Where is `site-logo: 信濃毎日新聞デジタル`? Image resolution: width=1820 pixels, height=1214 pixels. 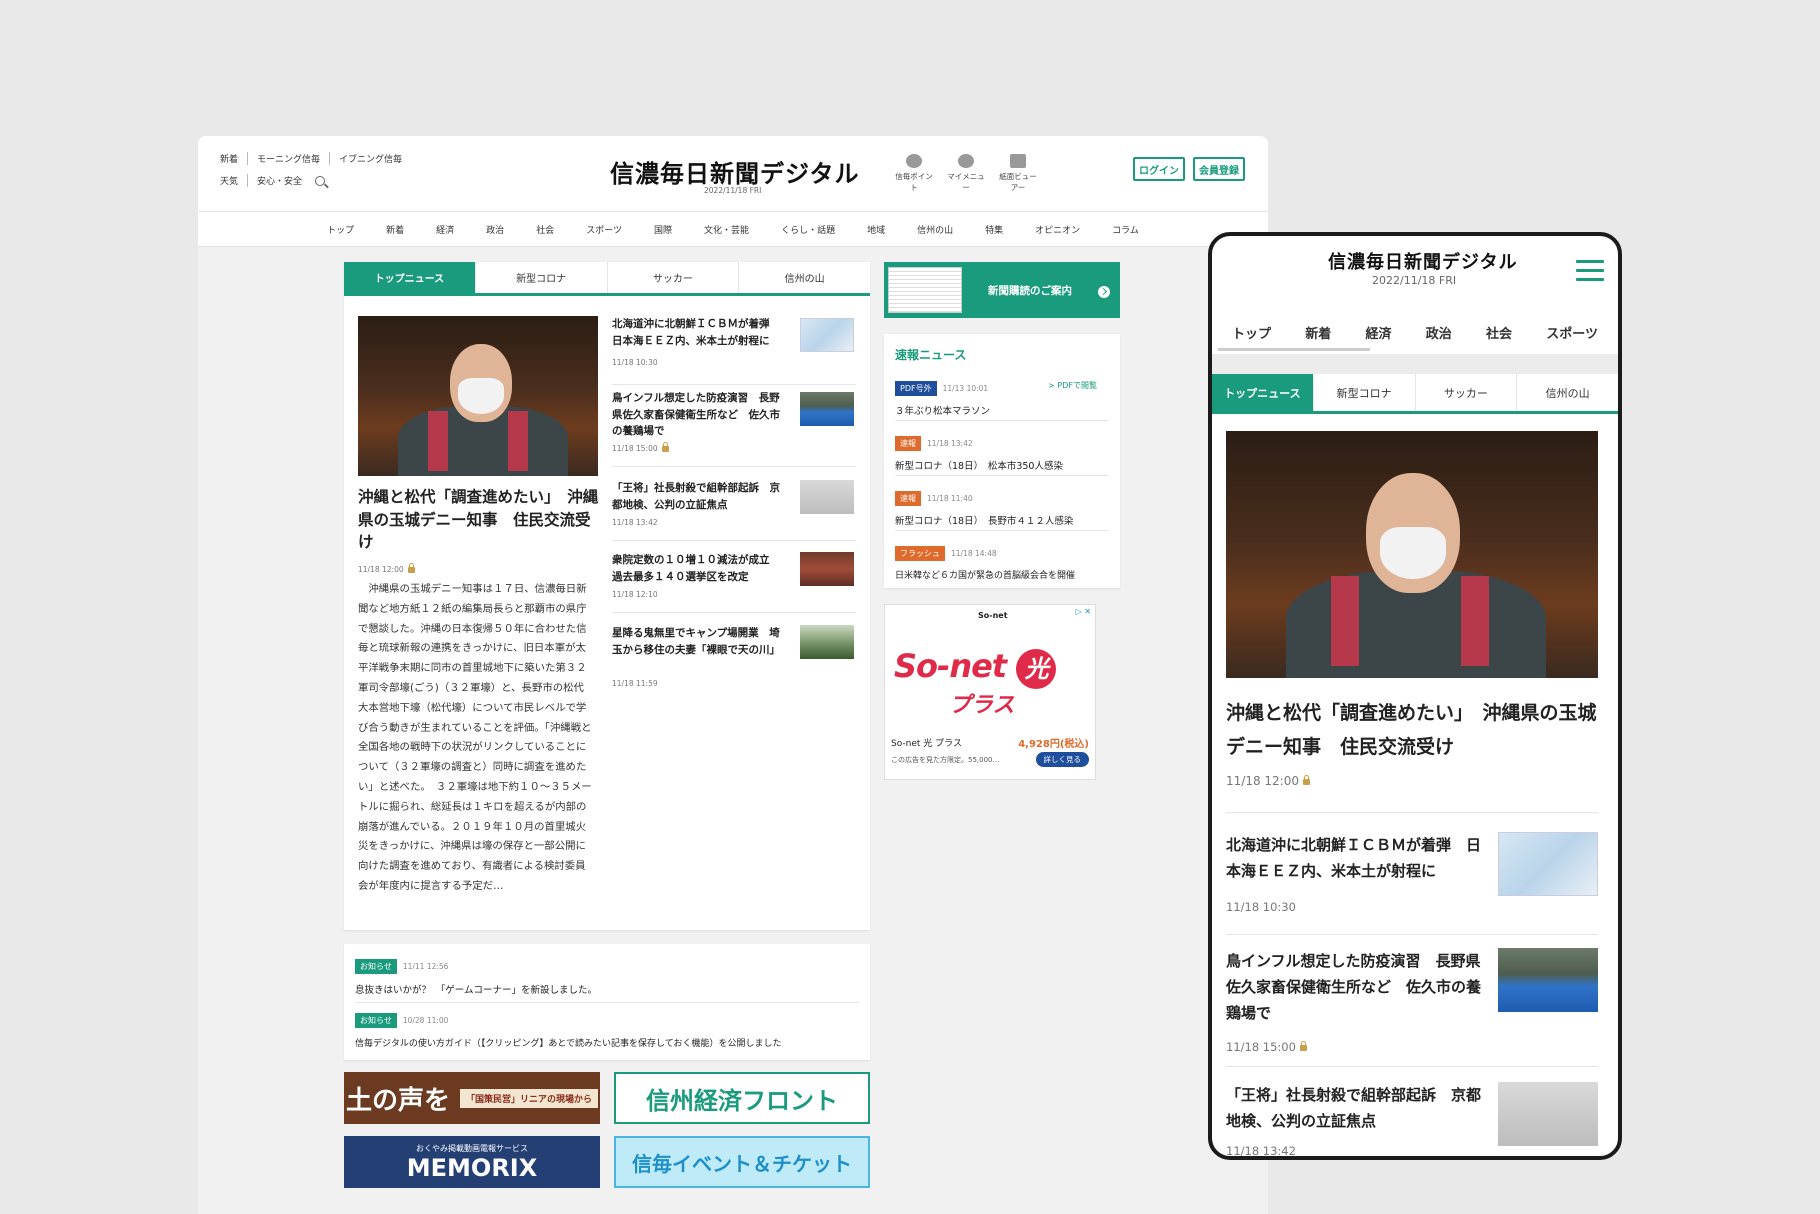 site-logo: 信濃毎日新聞デジタル is located at coordinates (735, 171).